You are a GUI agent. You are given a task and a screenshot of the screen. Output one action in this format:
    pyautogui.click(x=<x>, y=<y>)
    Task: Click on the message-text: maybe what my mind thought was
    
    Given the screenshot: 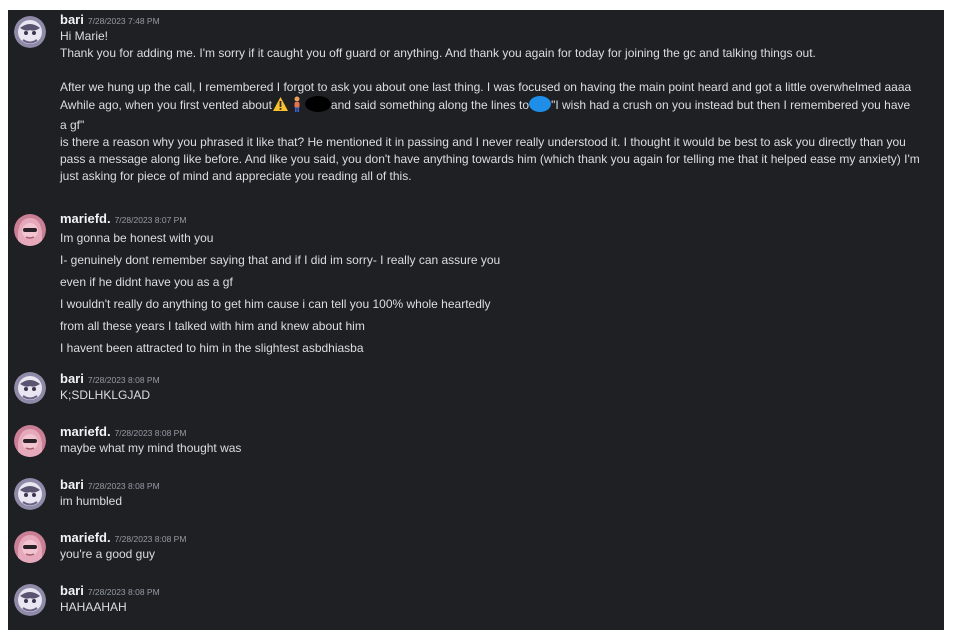 What is the action you would take?
    pyautogui.click(x=151, y=448)
    